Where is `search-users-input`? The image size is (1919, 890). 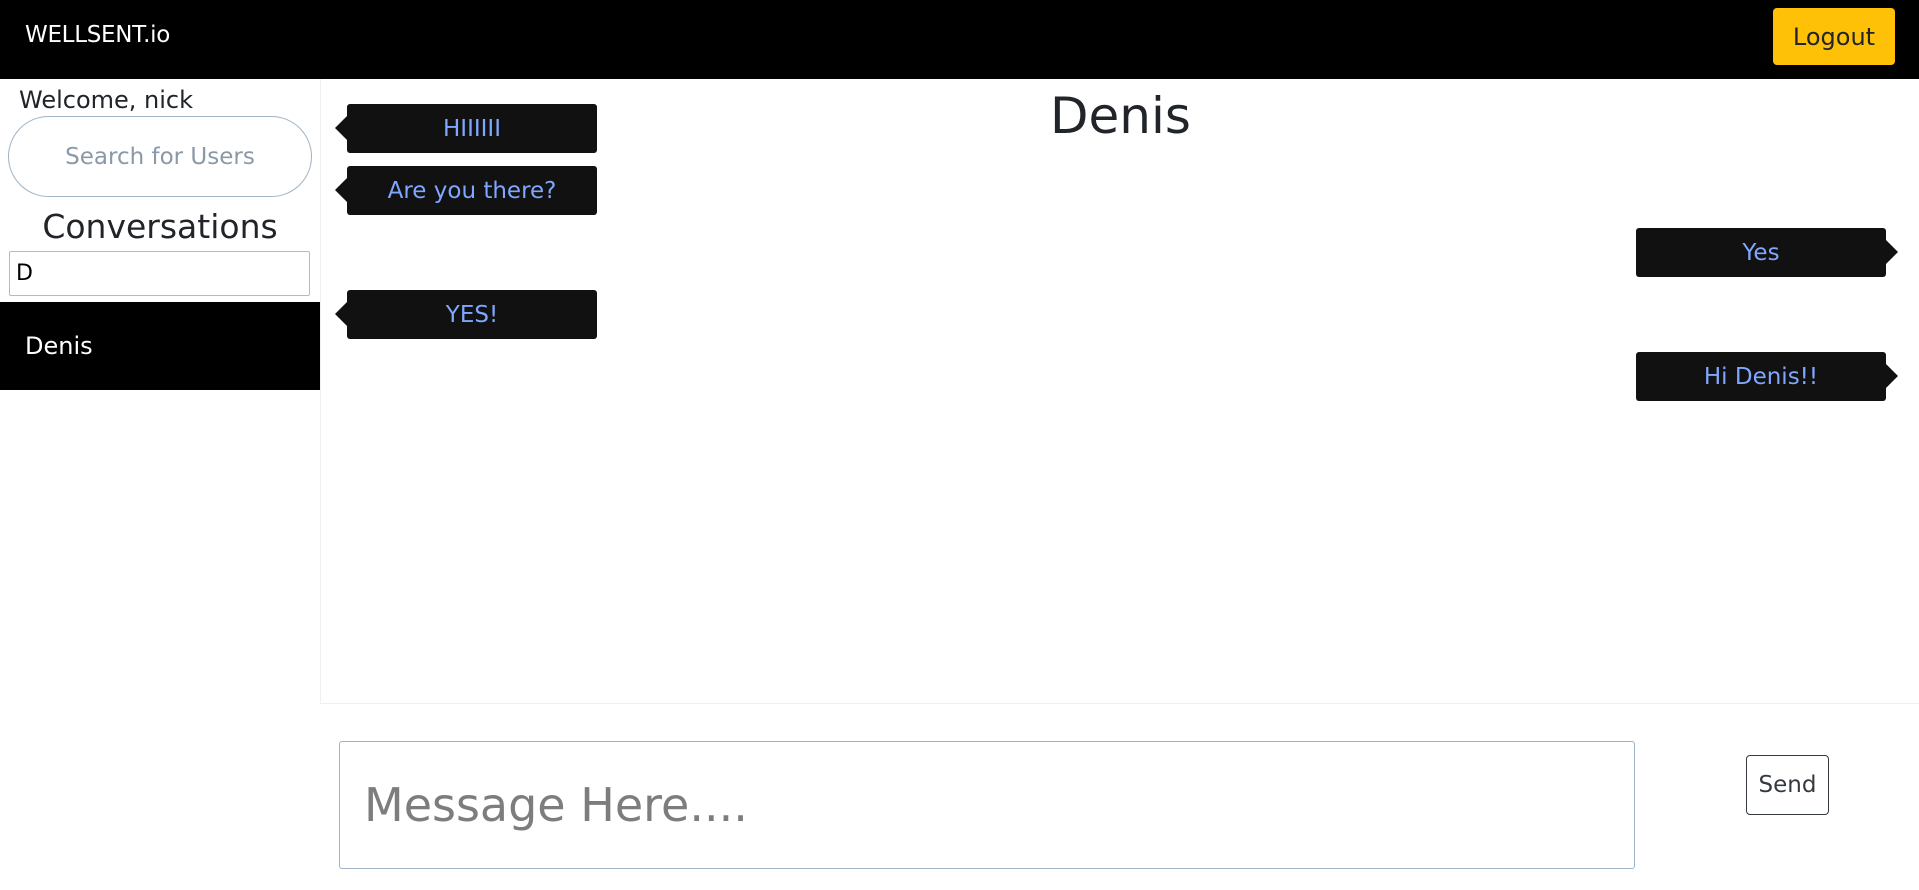 search-users-input is located at coordinates (160, 156).